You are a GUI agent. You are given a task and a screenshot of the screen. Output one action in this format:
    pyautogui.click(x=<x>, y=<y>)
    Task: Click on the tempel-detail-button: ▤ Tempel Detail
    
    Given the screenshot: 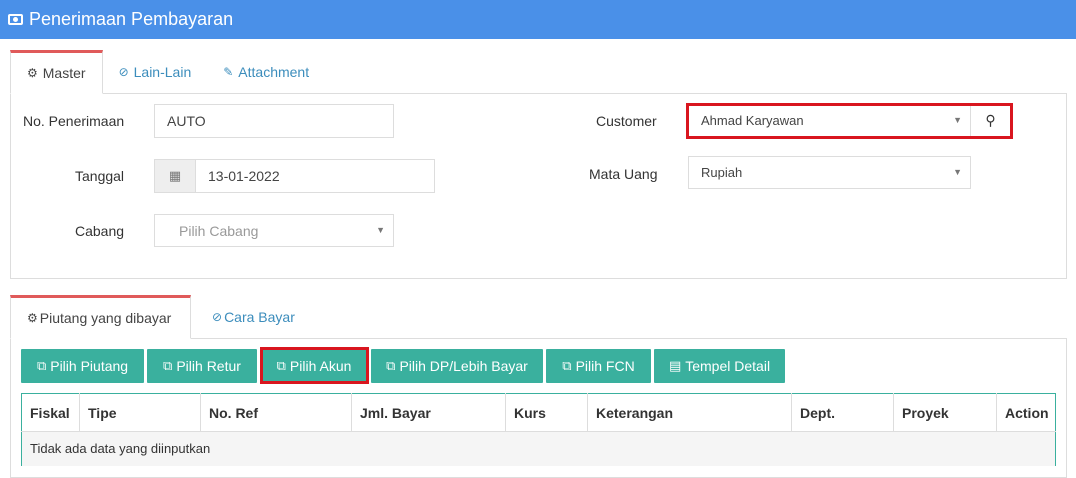 What is the action you would take?
    pyautogui.click(x=719, y=366)
    